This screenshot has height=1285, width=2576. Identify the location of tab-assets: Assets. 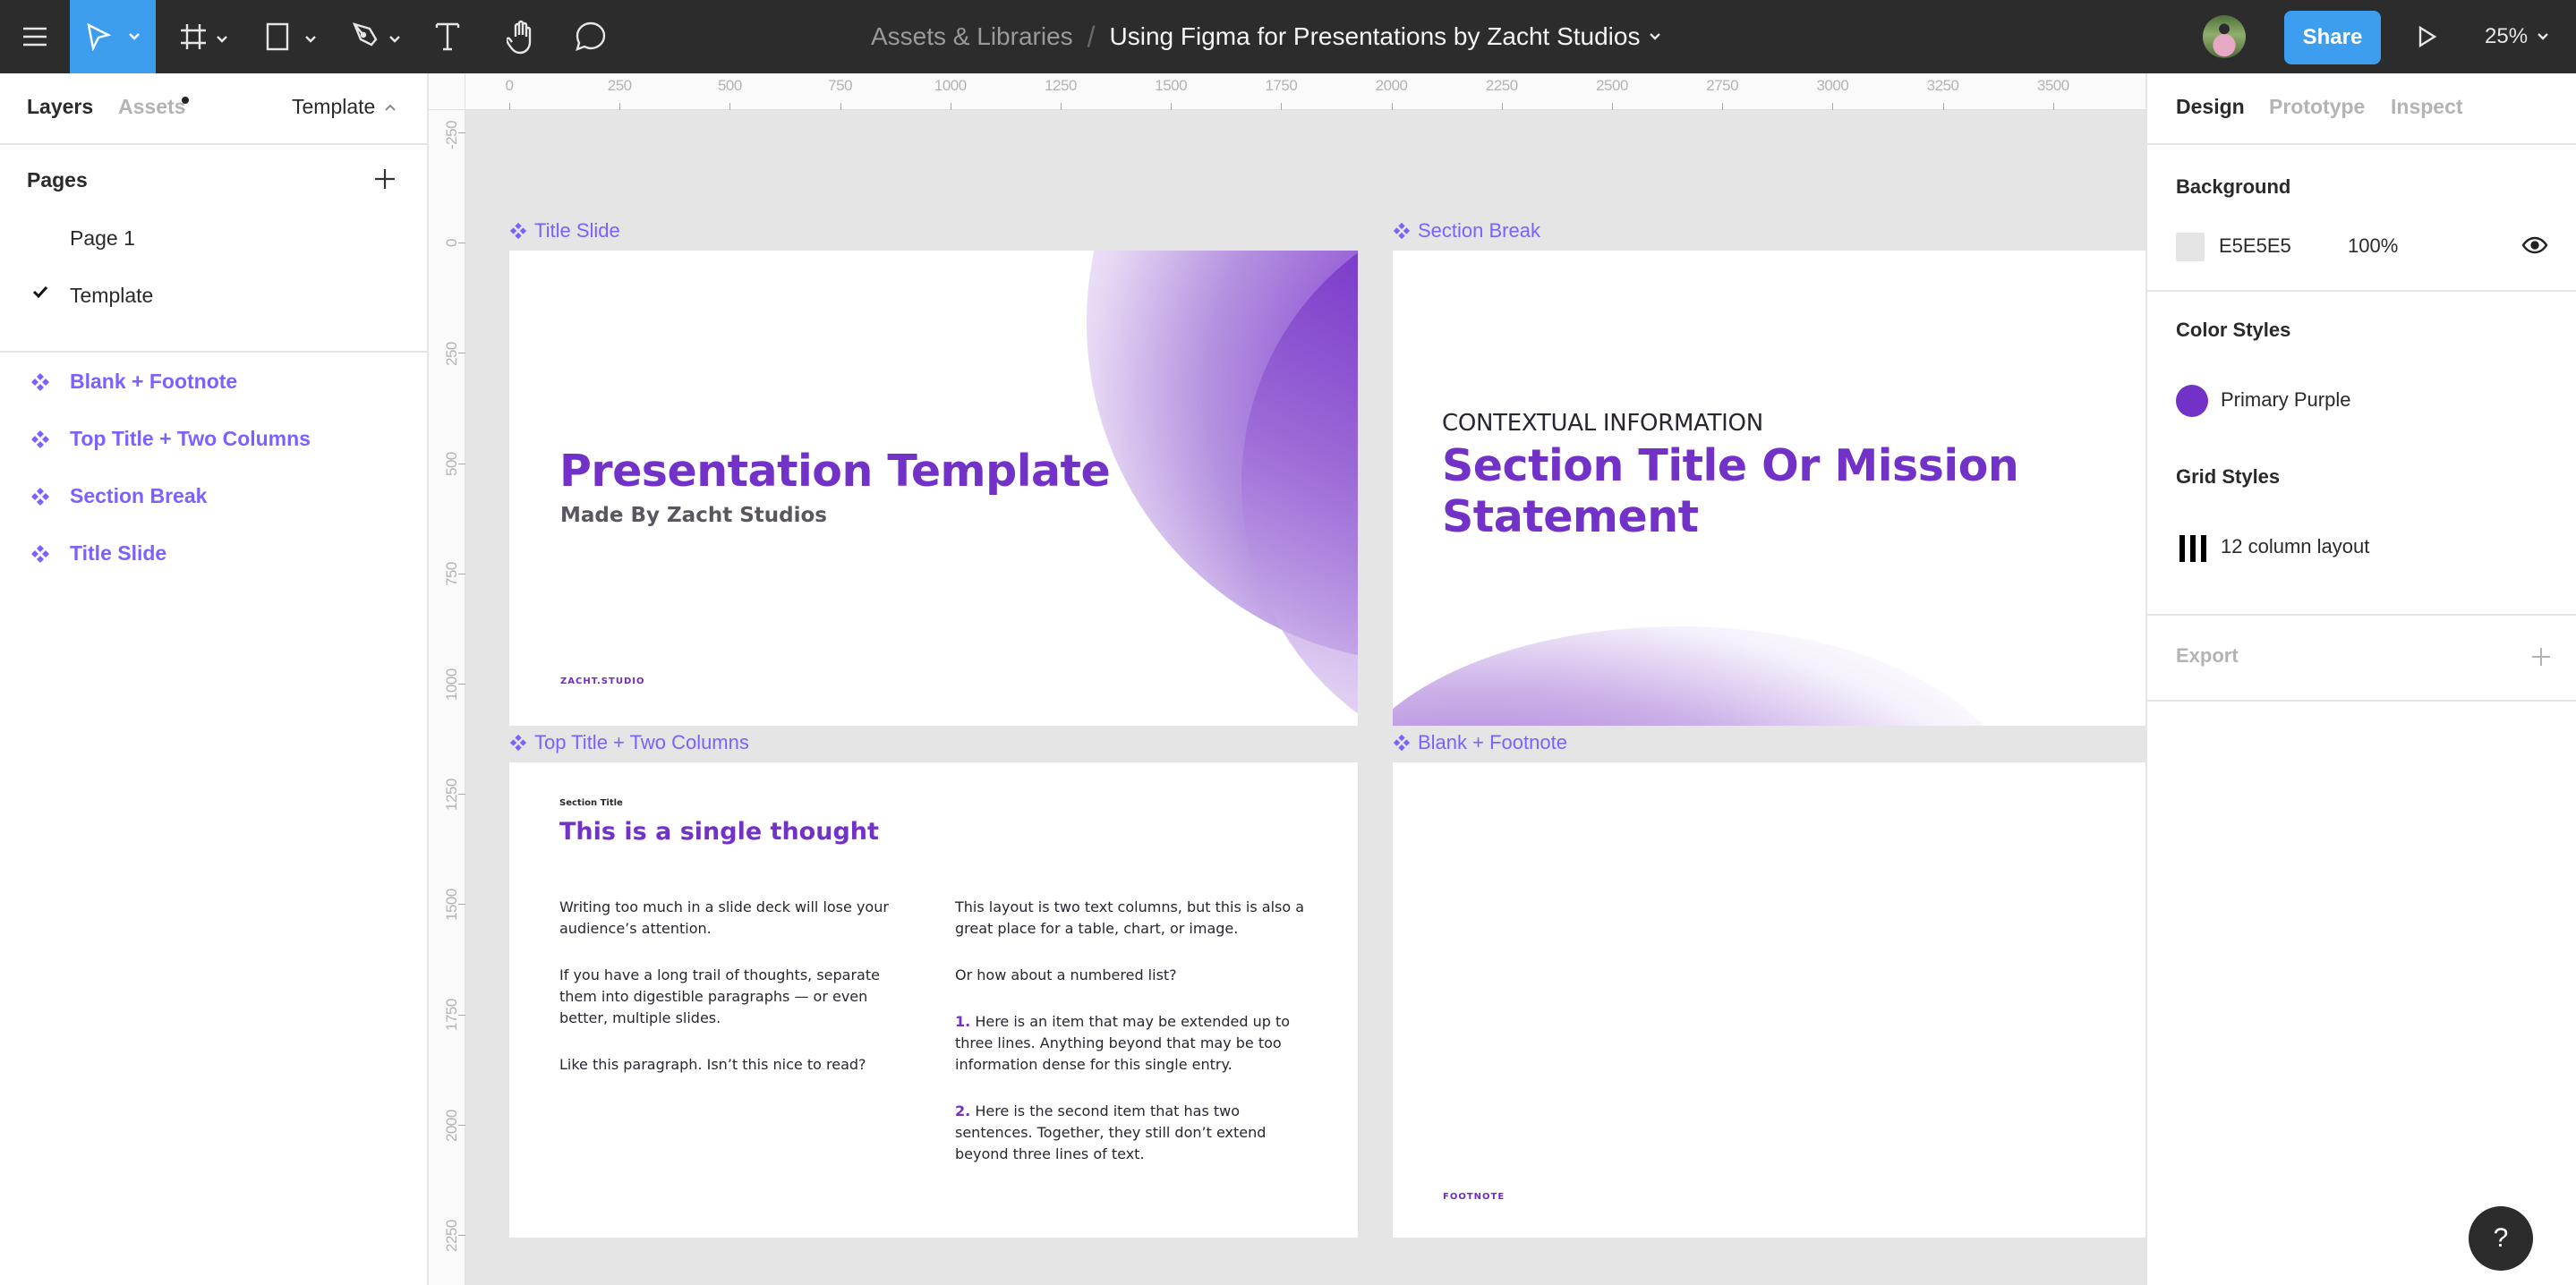
(151, 107).